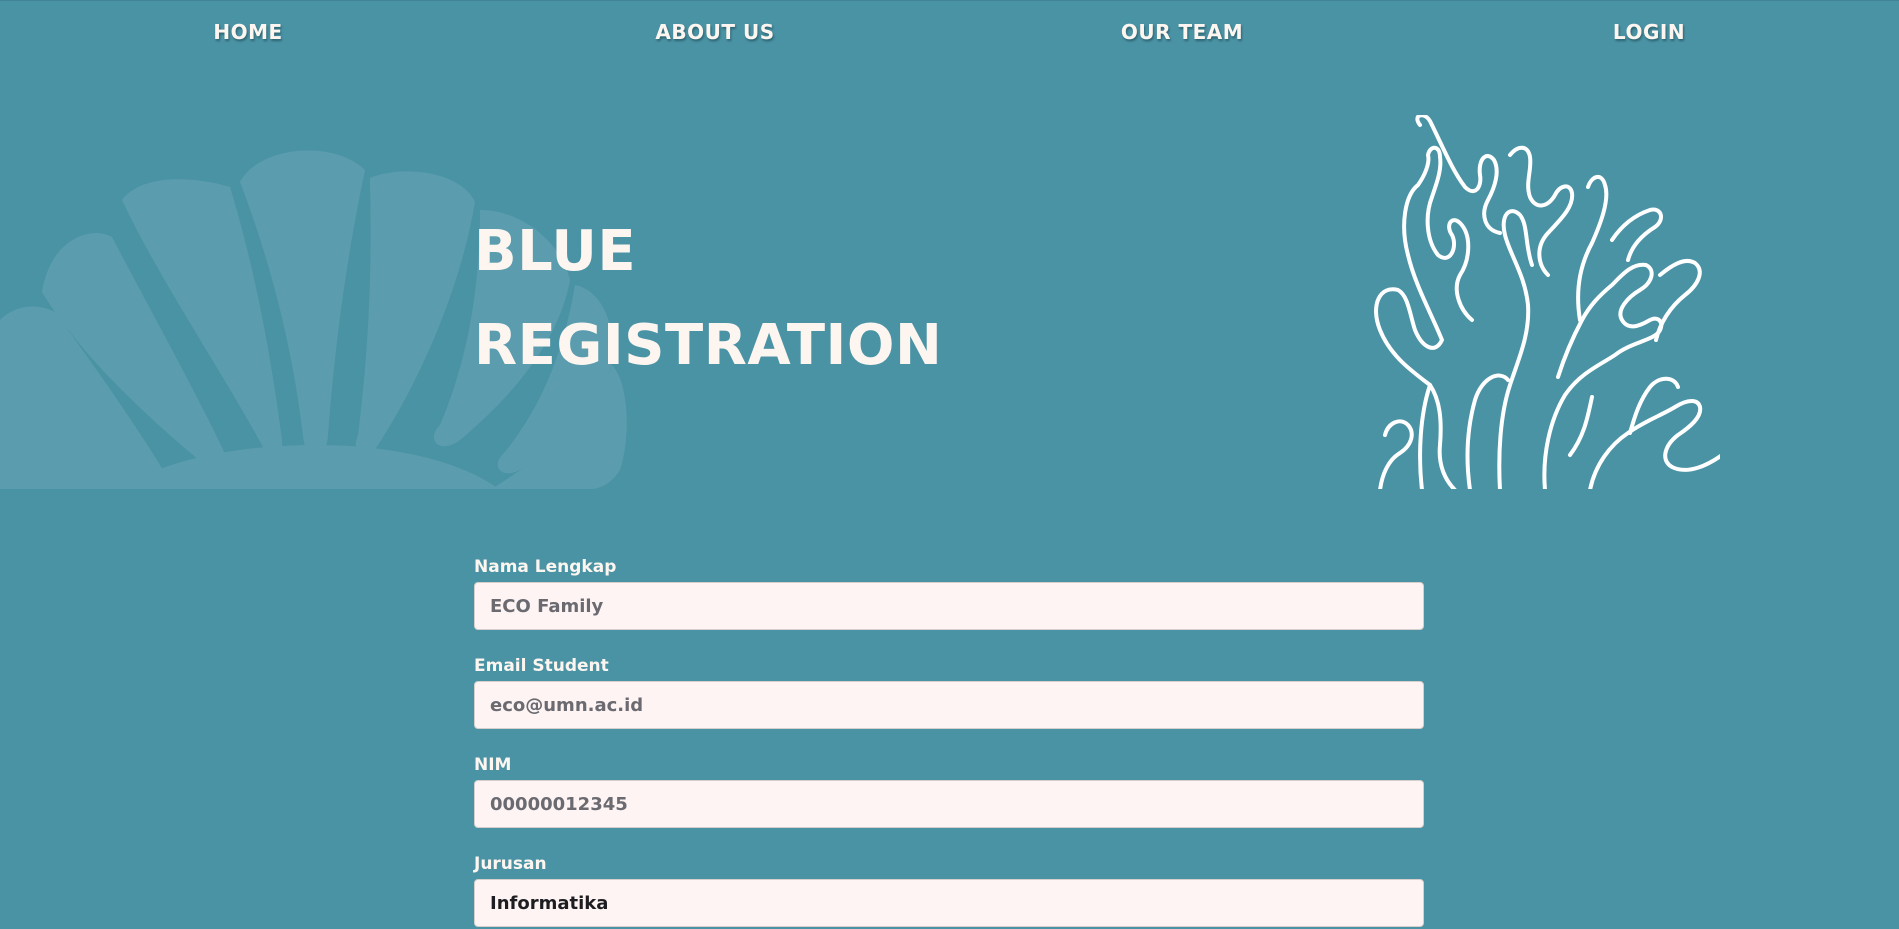  What do you see at coordinates (949, 903) in the screenshot?
I see `jurusan-input` at bounding box center [949, 903].